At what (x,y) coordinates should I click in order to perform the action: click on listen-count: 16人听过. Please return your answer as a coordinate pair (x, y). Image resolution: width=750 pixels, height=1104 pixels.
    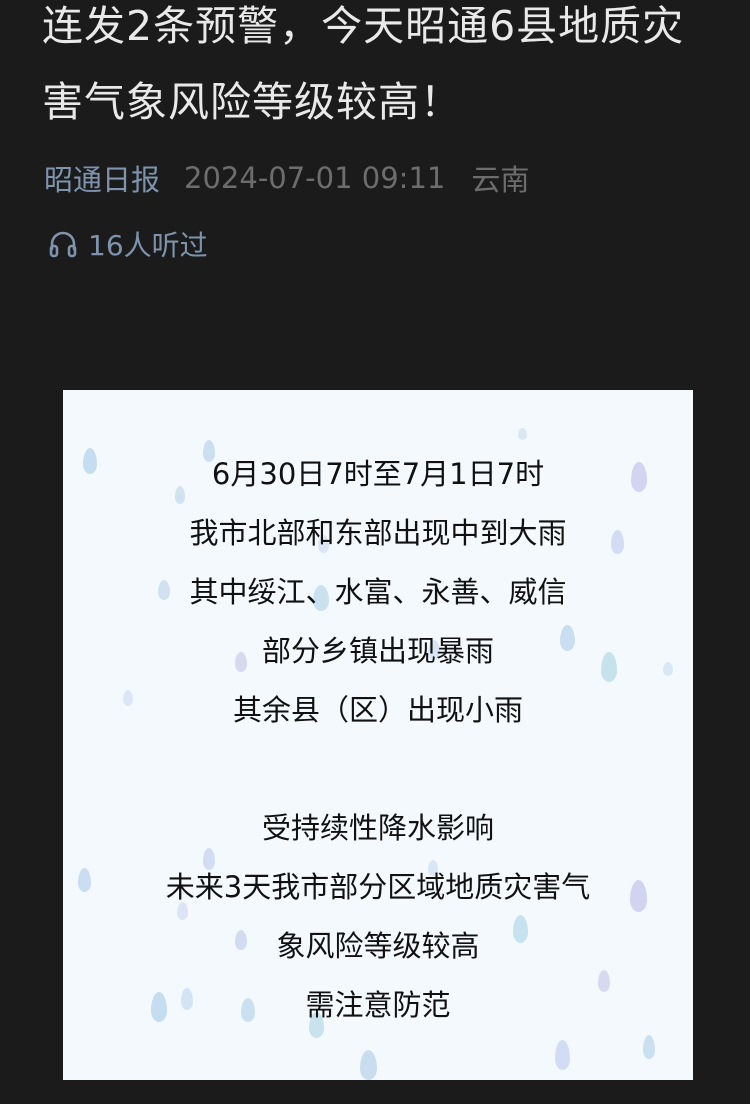
    Looking at the image, I should click on (148, 245).